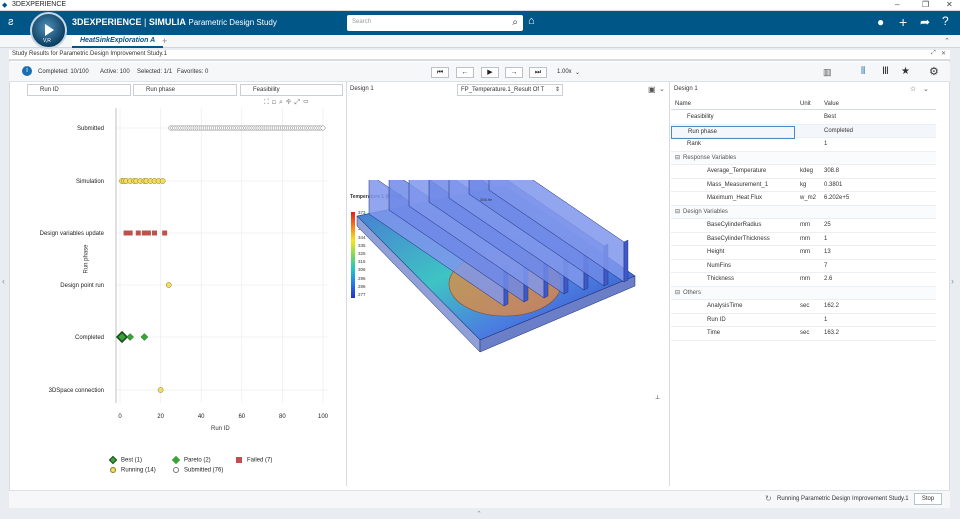 This screenshot has height=519, width=960. I want to click on restore-icon: ❐, so click(925, 4).